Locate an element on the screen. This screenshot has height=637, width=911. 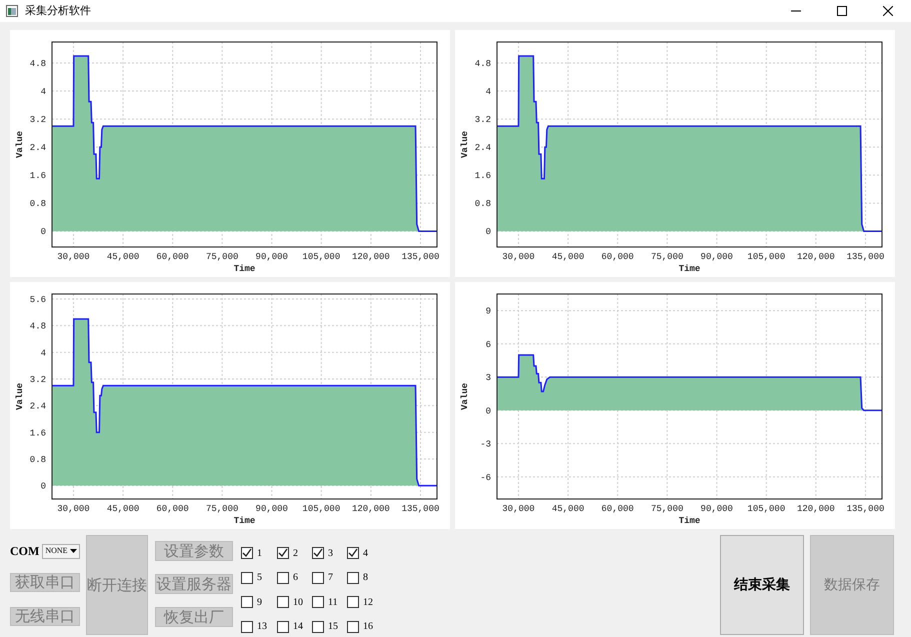
y-tick-label: 5.6 is located at coordinates (38, 300).